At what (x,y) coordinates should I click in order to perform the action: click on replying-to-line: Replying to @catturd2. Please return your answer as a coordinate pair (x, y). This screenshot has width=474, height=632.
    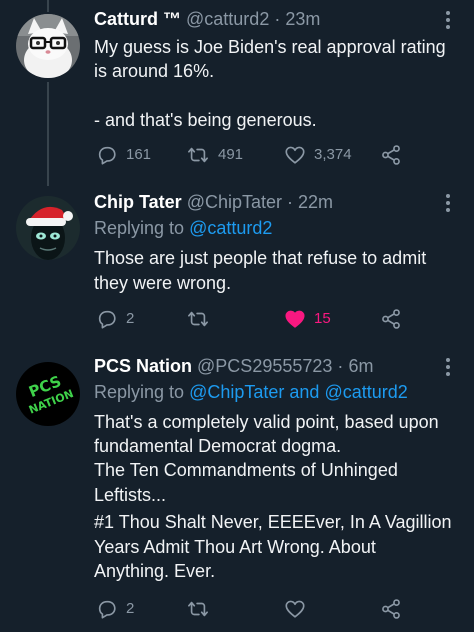
    Looking at the image, I should click on (183, 228).